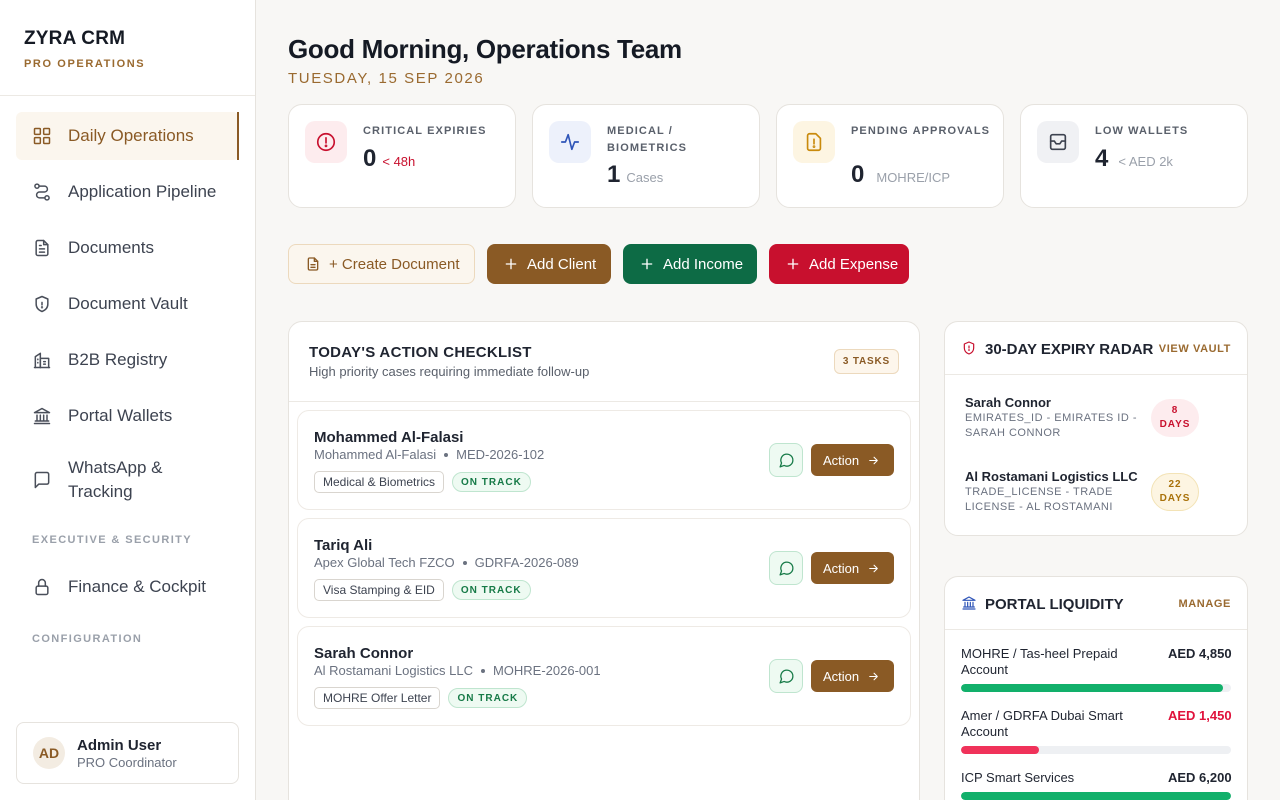 This screenshot has height=800, width=1280. I want to click on sidebar-item-whatsapp-tracking: WhatsApp & Tracking, so click(127, 480).